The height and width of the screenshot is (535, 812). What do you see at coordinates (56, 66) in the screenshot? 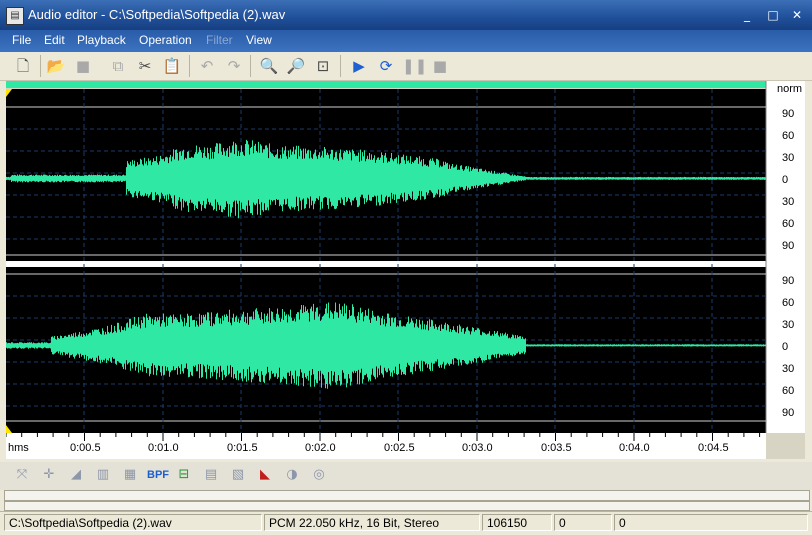
I see `open-folder-icon: 📂` at bounding box center [56, 66].